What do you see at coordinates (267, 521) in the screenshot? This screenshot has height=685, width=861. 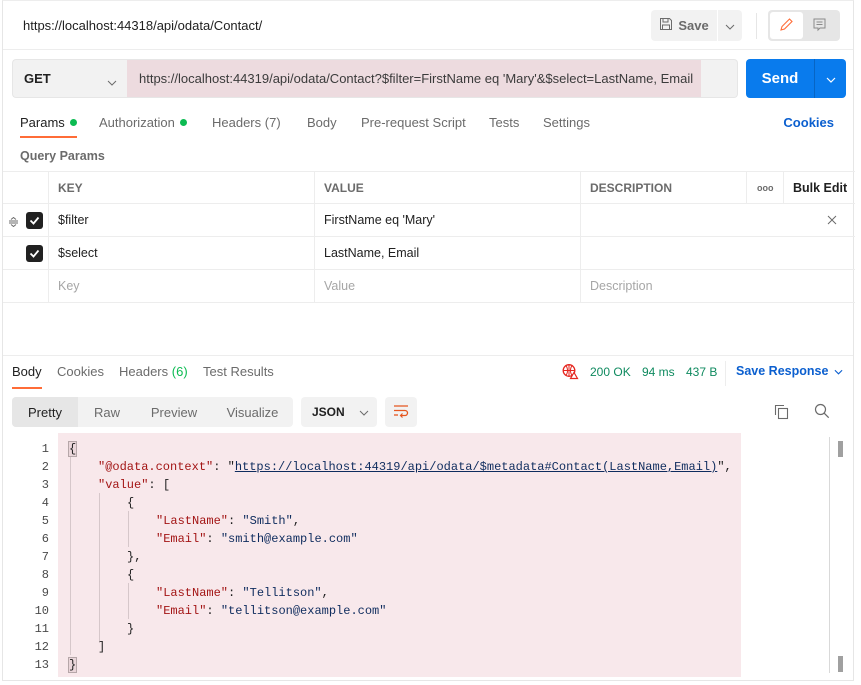 I see `json-string: "Smith"` at bounding box center [267, 521].